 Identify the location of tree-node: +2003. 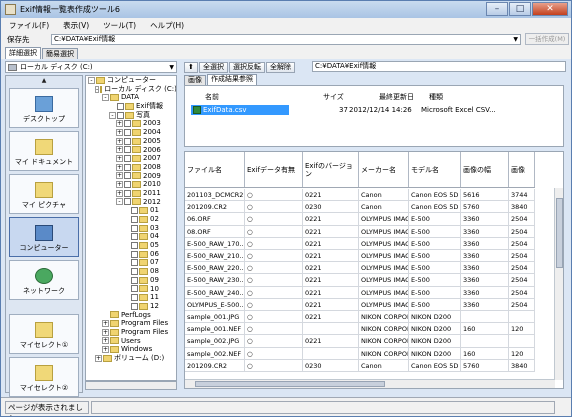
(131, 123).